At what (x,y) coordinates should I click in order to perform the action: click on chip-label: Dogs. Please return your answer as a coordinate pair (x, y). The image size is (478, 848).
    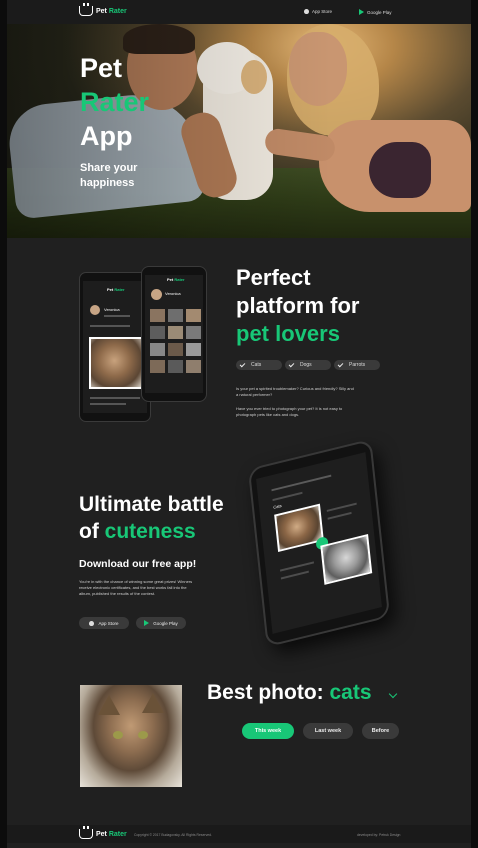
    Looking at the image, I should click on (306, 365).